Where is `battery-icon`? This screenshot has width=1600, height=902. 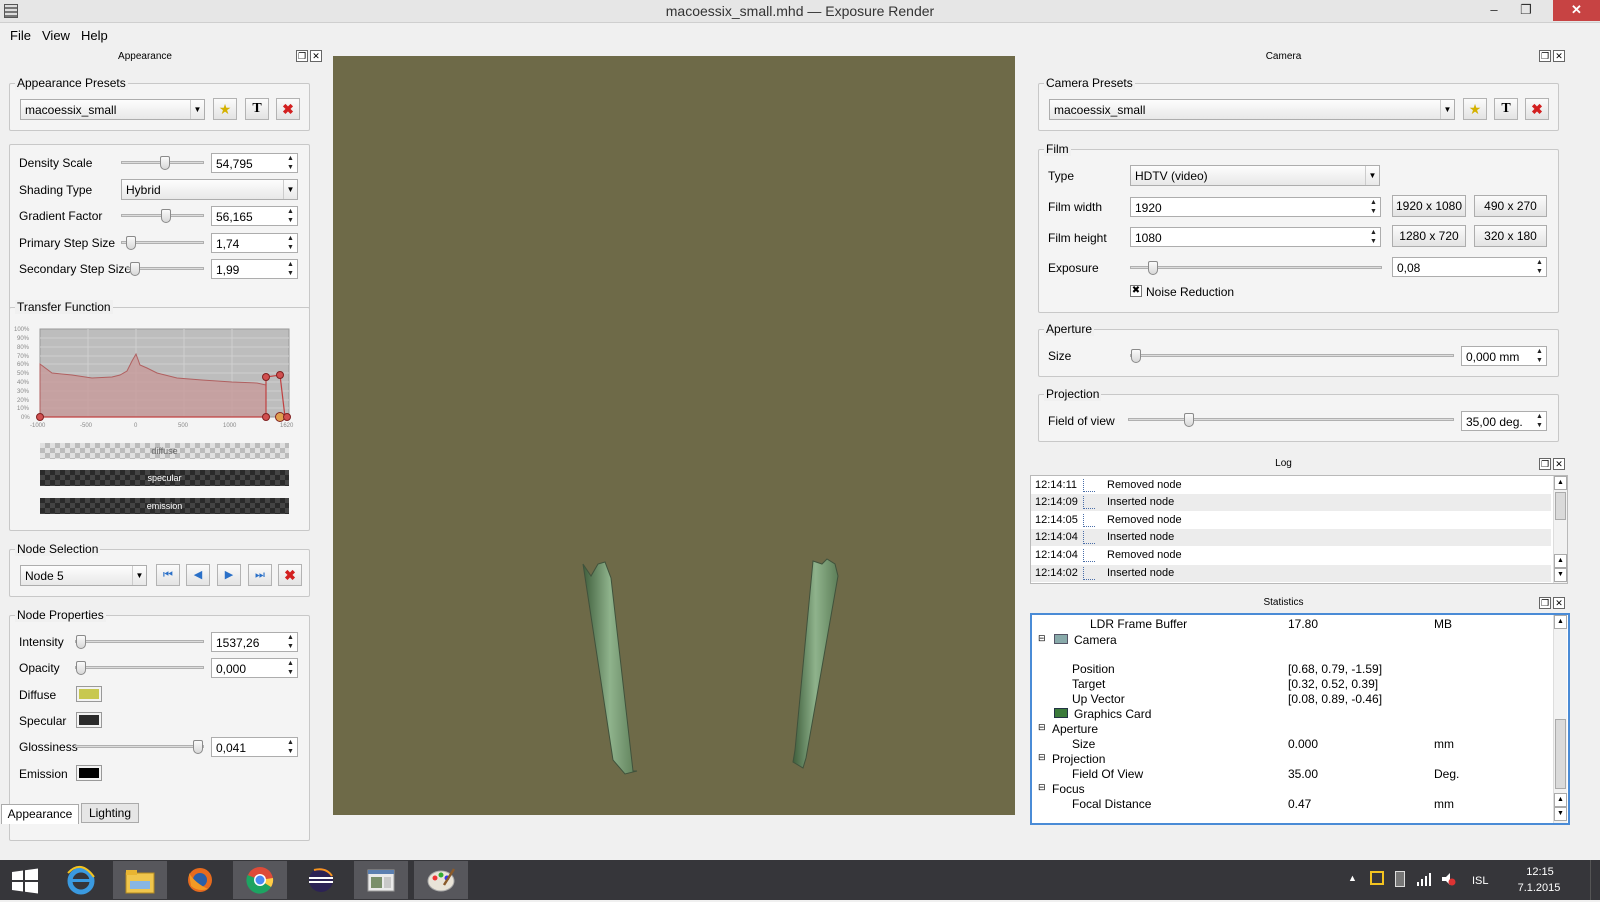 battery-icon is located at coordinates (1400, 879).